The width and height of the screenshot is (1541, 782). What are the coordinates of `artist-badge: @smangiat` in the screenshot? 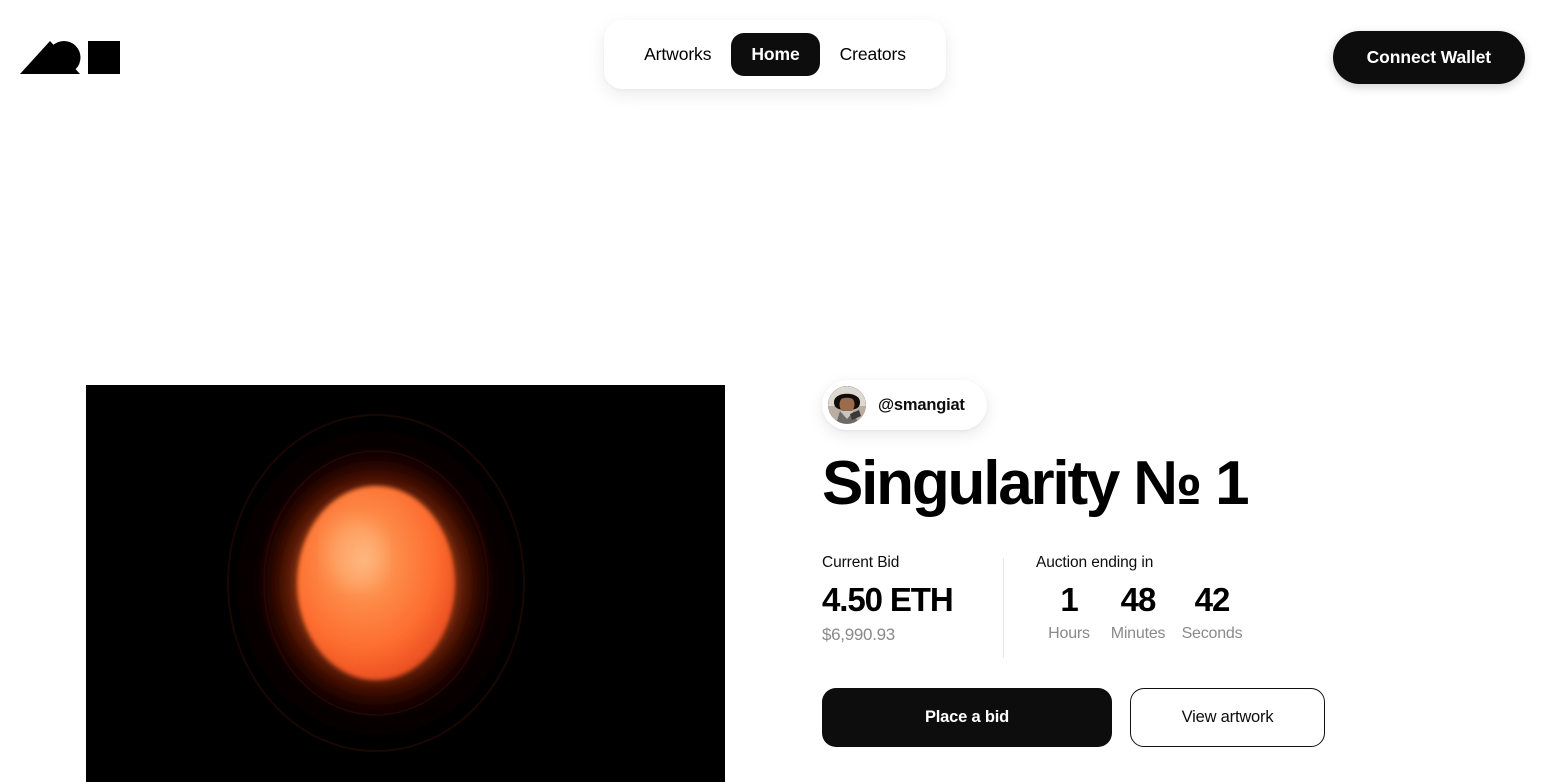 It's located at (904, 405).